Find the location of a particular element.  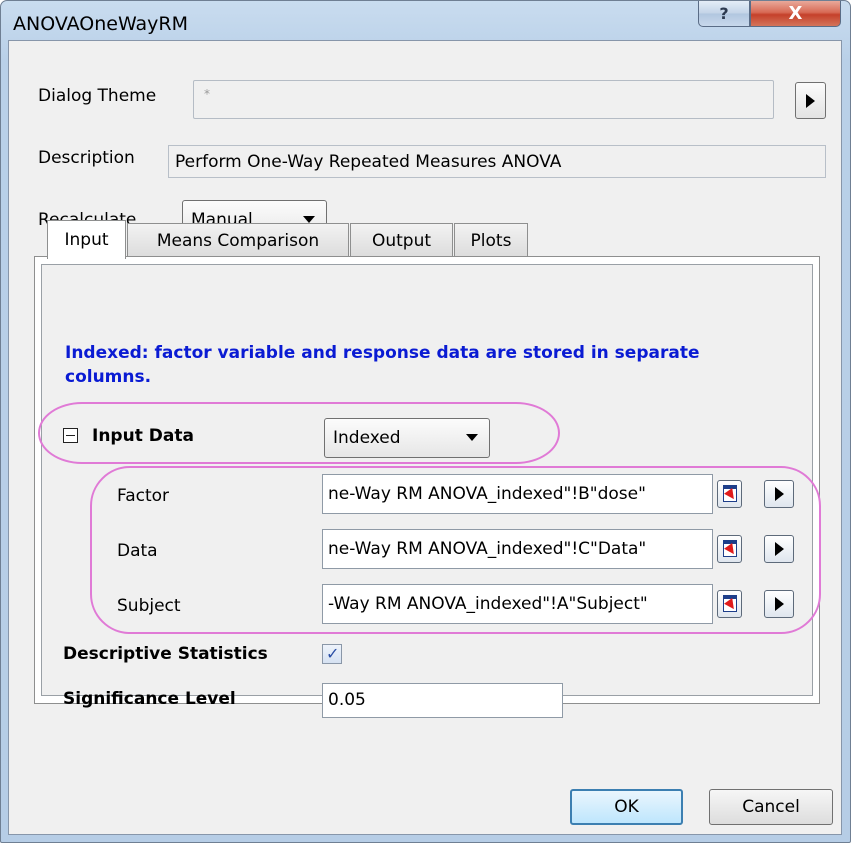

tab-label: Plots is located at coordinates (491, 240).